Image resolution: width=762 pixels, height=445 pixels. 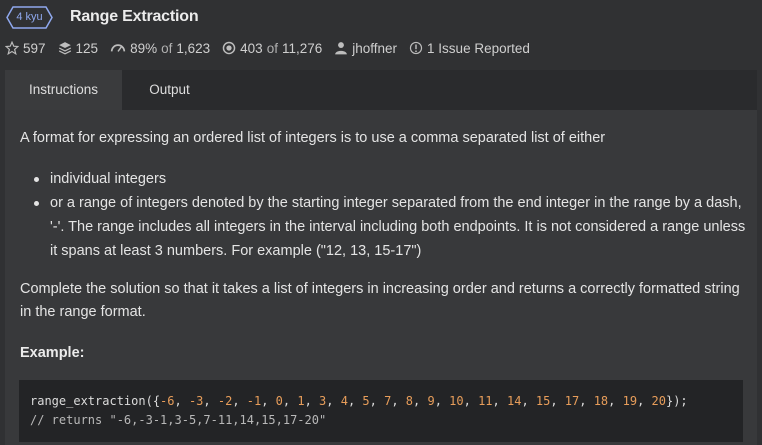 What do you see at coordinates (344, 401) in the screenshot?
I see `code-number: 4` at bounding box center [344, 401].